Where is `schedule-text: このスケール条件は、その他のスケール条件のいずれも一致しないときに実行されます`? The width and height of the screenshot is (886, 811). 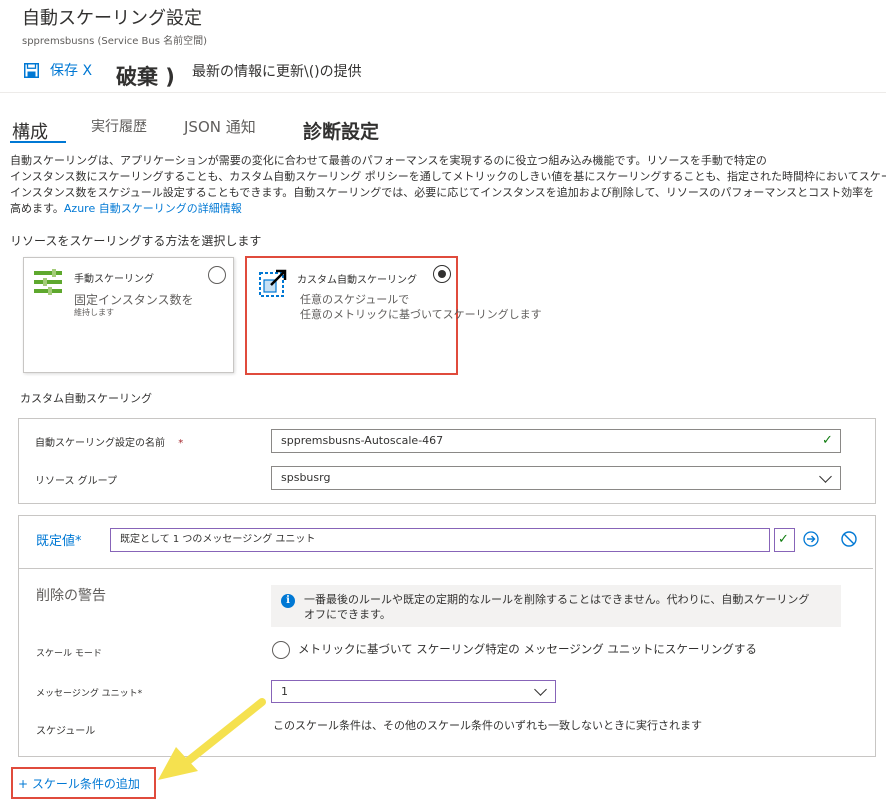
schedule-text: このスケール条件は、その他のスケール条件のいずれも一致しないときに実行されます is located at coordinates (487, 725).